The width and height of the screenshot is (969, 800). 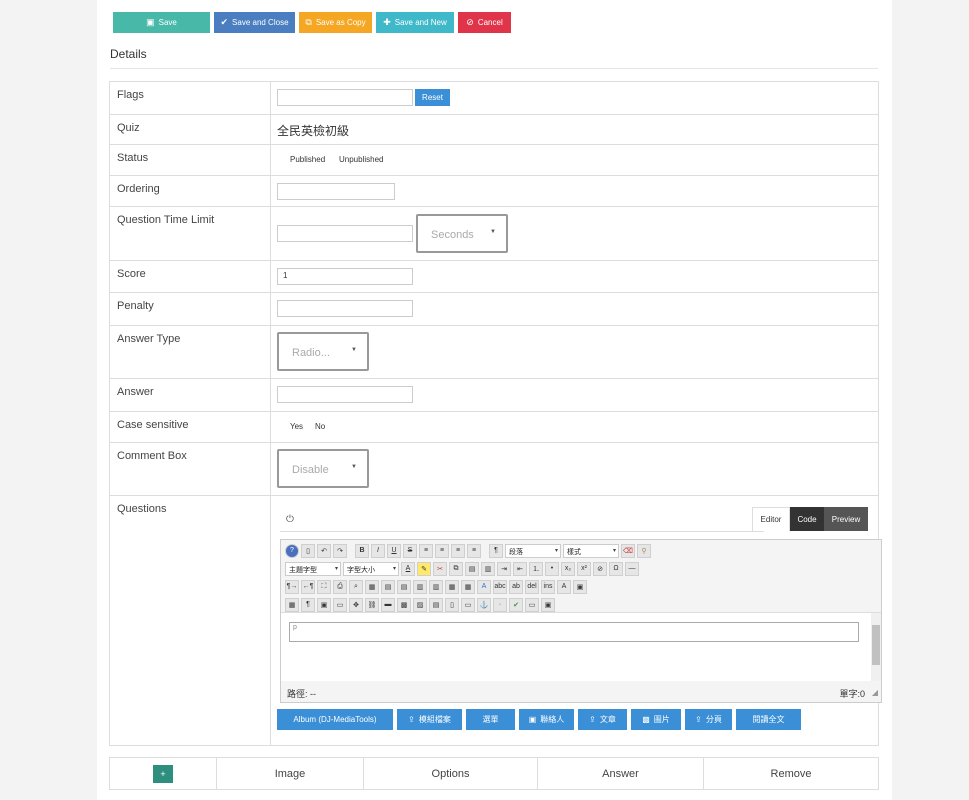 What do you see at coordinates (161, 22) in the screenshot?
I see `save-button: ▣ Save` at bounding box center [161, 22].